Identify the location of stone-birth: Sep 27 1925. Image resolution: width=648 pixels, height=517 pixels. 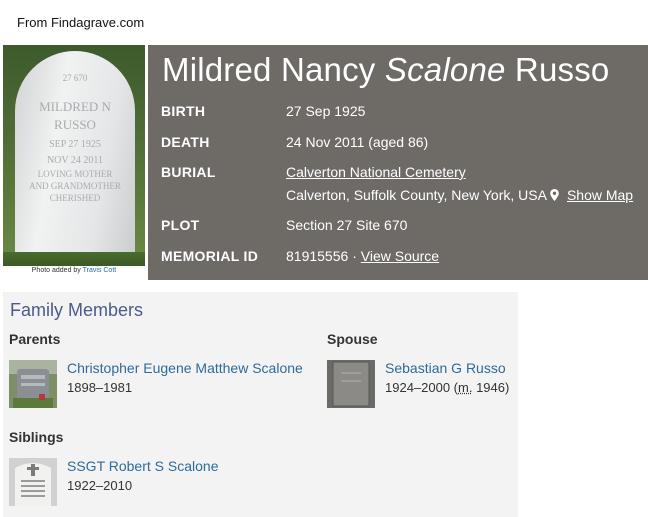
(75, 144).